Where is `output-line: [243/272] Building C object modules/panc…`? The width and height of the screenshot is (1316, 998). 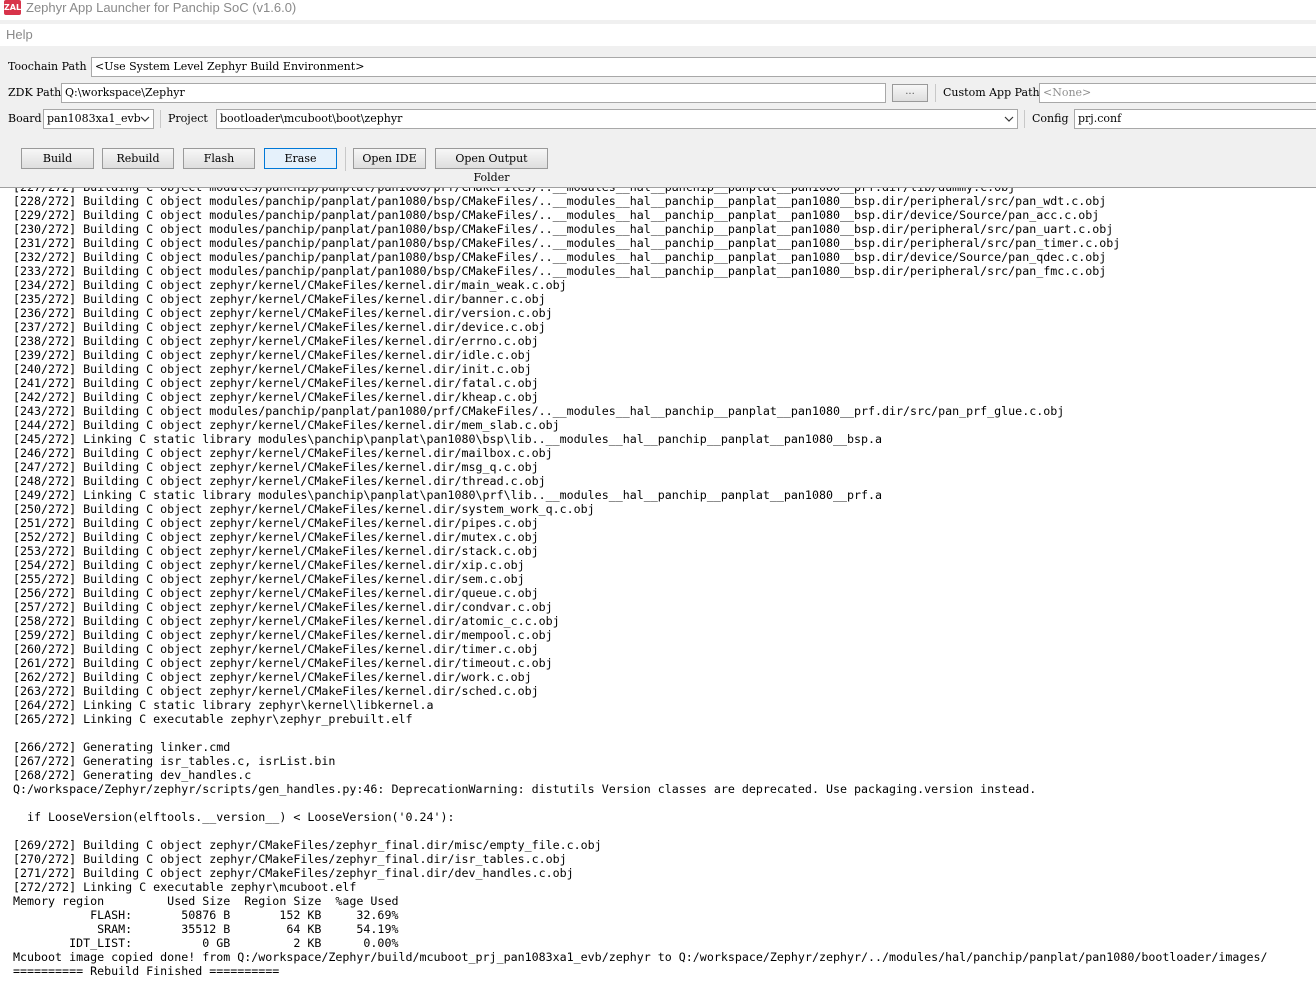 output-line: [243/272] Building C object modules/panc… is located at coordinates (539, 411).